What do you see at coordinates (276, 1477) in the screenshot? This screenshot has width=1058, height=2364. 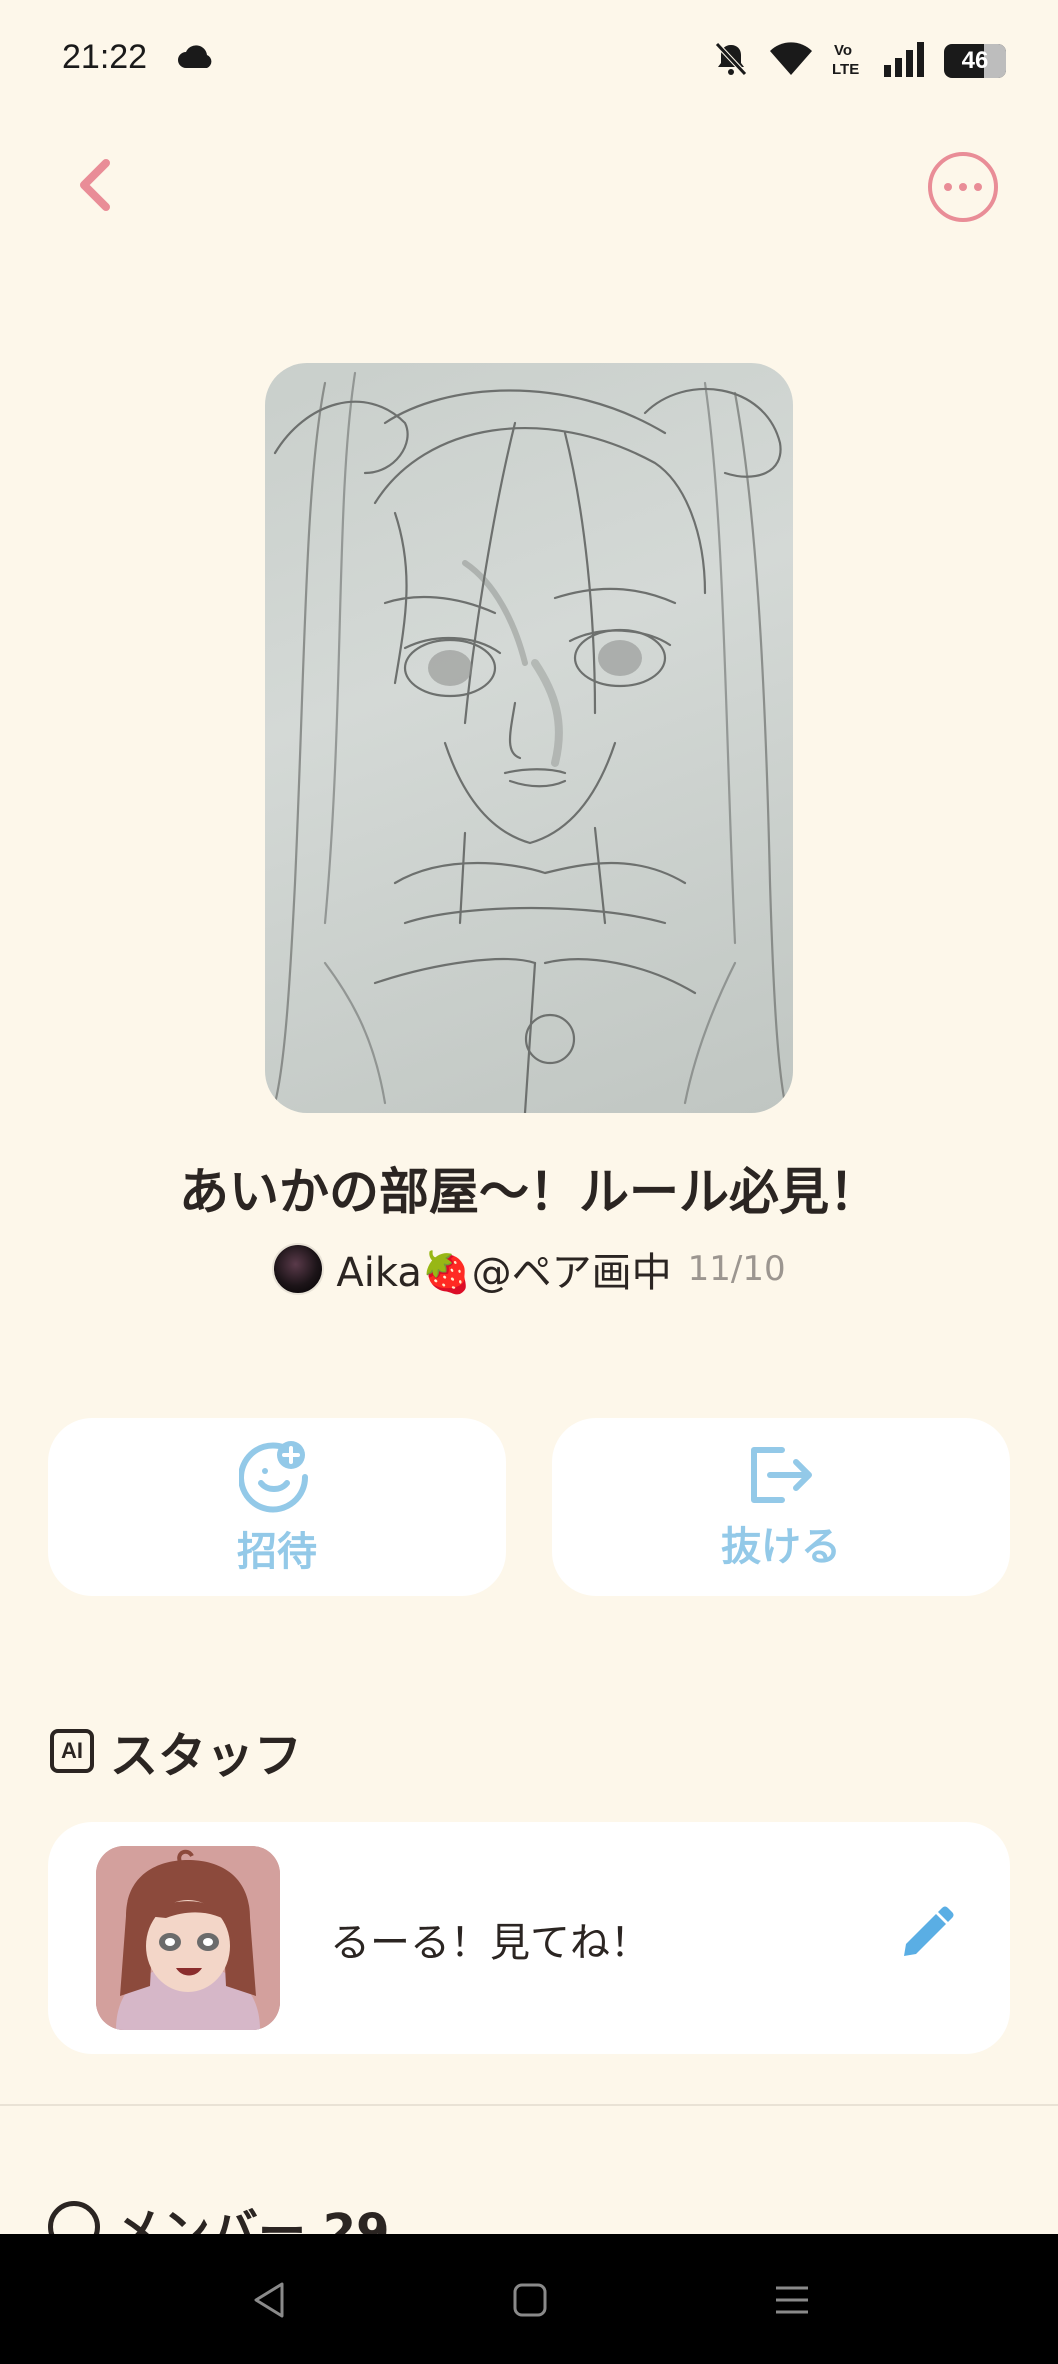 I see `invite-add-icon` at bounding box center [276, 1477].